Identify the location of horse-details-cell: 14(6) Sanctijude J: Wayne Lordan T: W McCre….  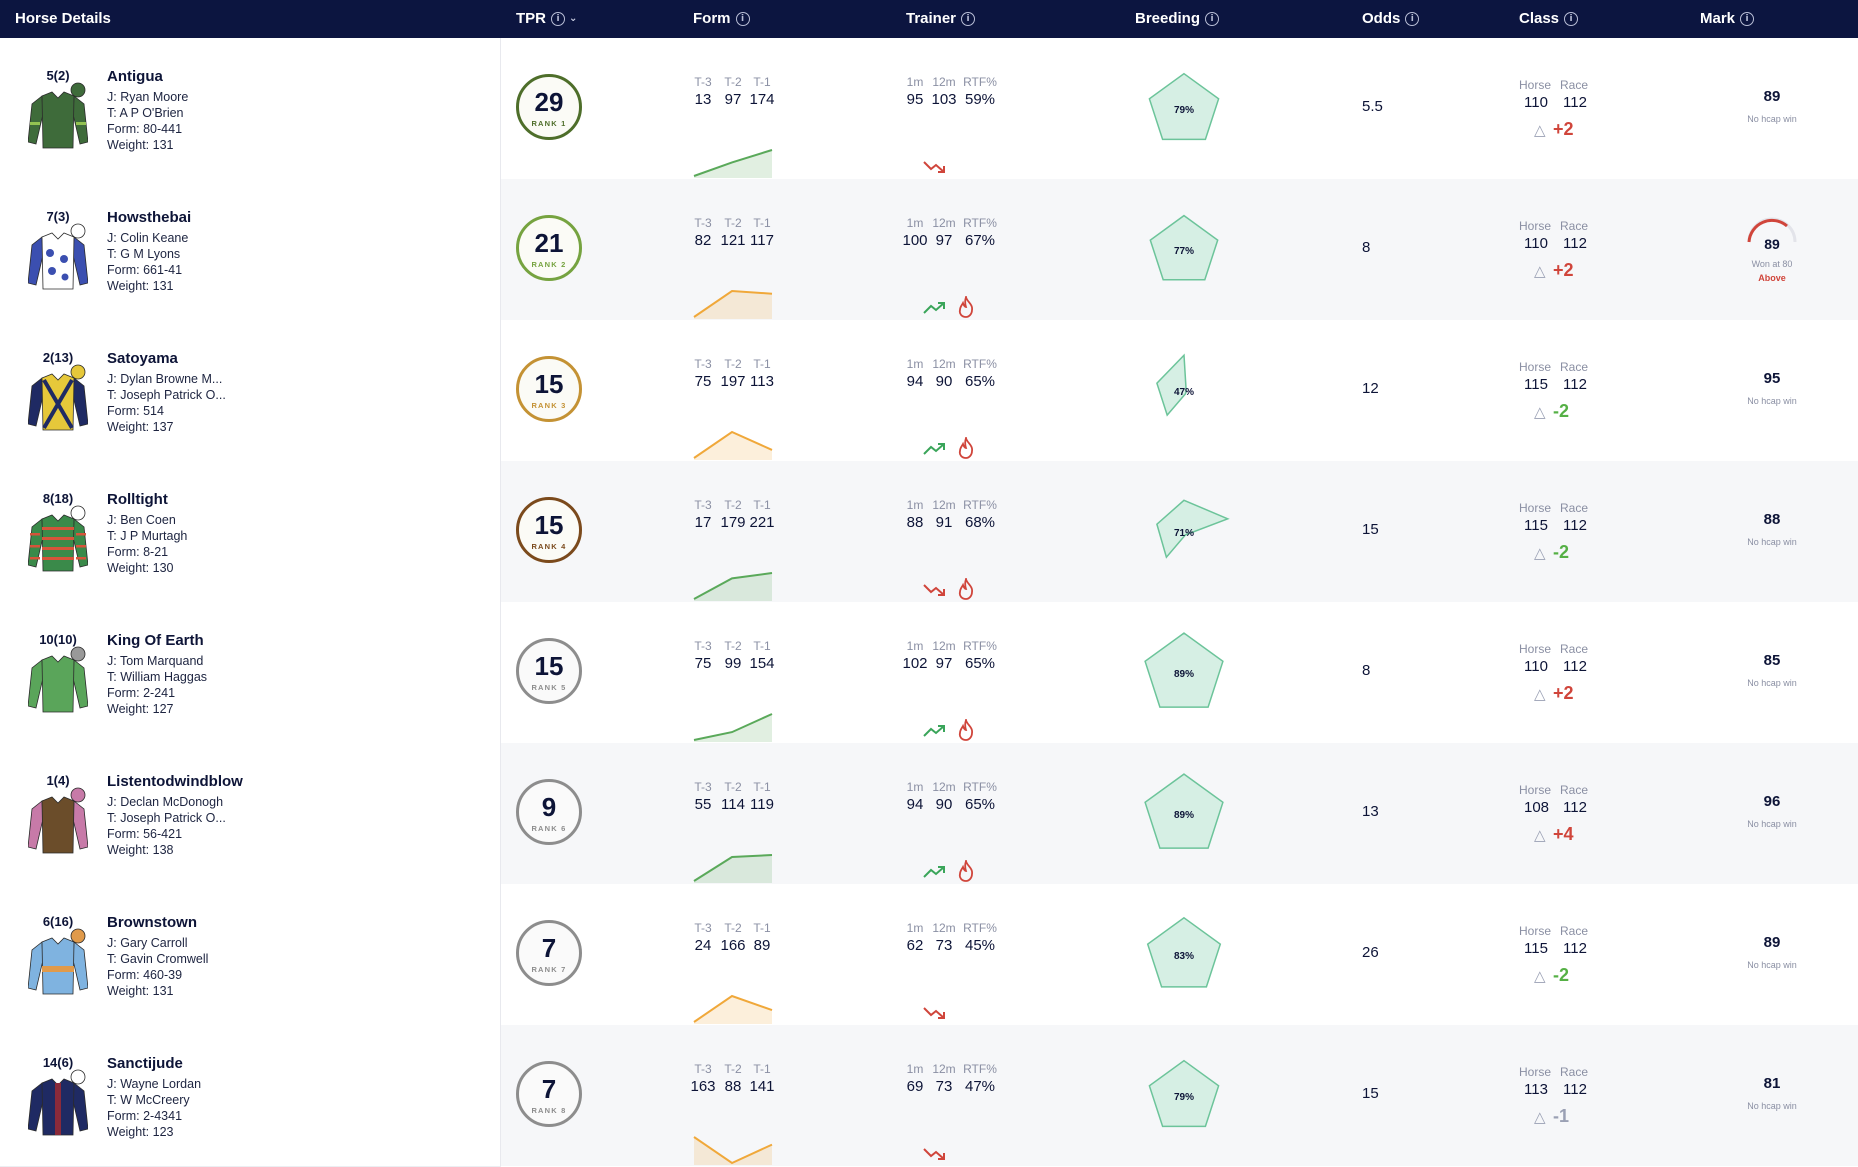
(250, 1096).